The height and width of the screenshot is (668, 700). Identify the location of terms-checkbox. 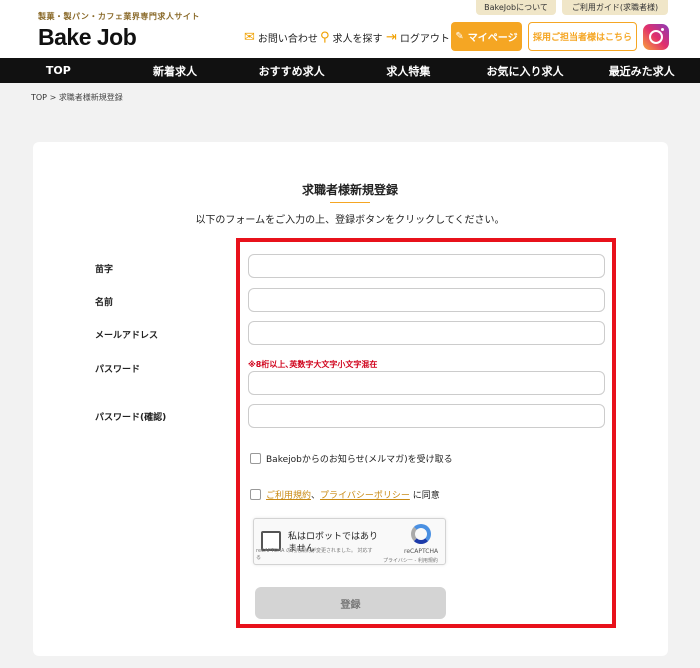
(255, 494).